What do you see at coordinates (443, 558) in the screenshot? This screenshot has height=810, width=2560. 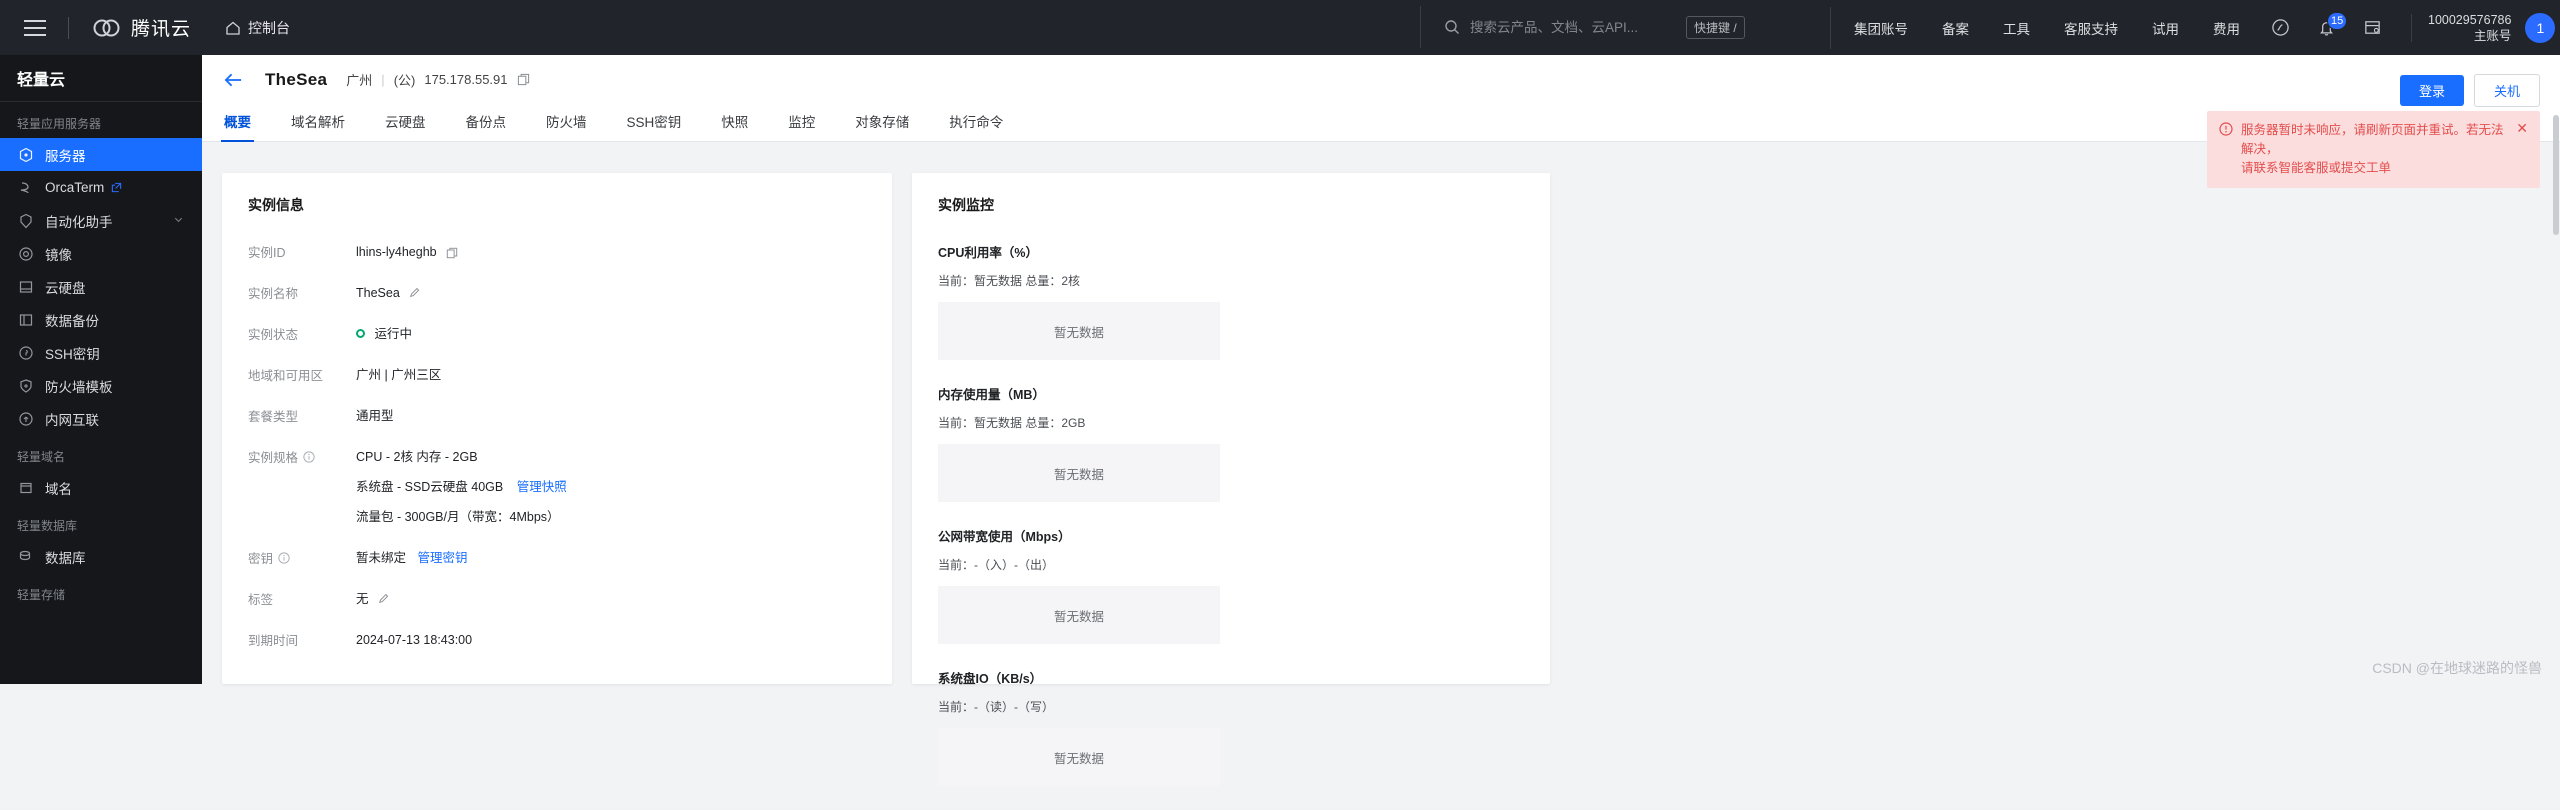 I see `manage-key-link: 管理密钥` at bounding box center [443, 558].